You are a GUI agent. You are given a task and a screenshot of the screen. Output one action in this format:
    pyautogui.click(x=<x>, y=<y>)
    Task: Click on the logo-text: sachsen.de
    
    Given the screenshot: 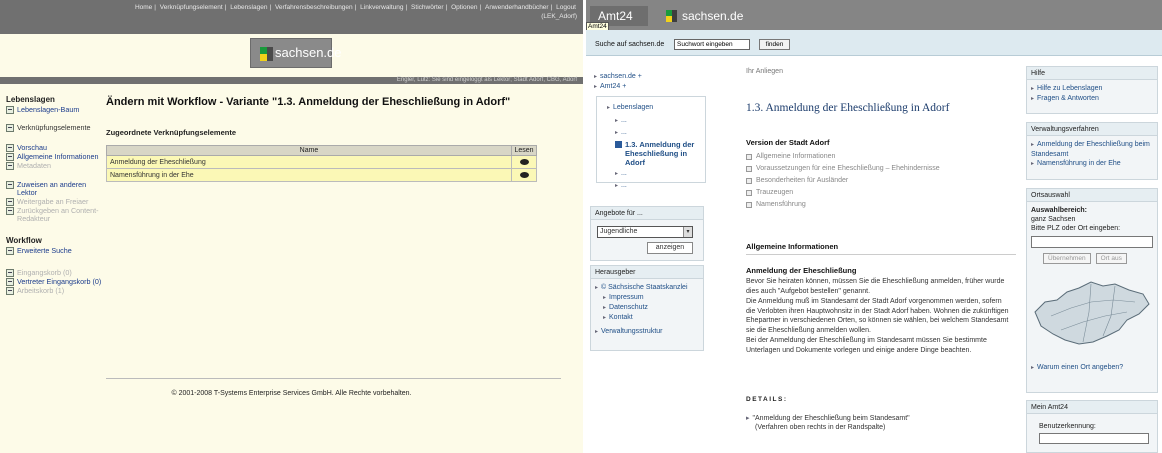 What is the action you would take?
    pyautogui.click(x=713, y=16)
    